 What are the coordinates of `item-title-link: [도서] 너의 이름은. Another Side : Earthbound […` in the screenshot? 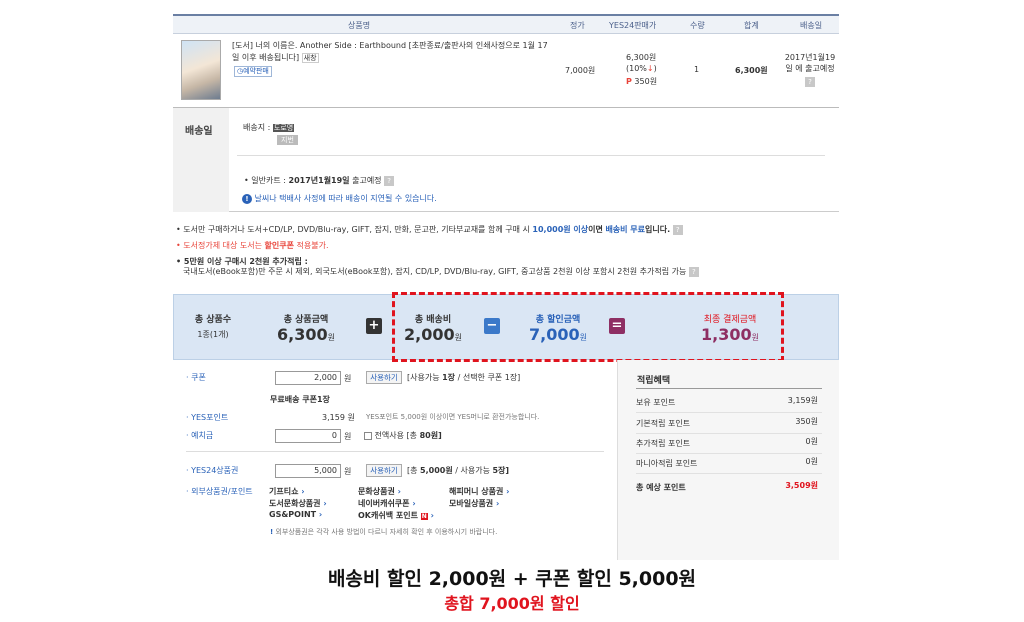 It's located at (390, 51).